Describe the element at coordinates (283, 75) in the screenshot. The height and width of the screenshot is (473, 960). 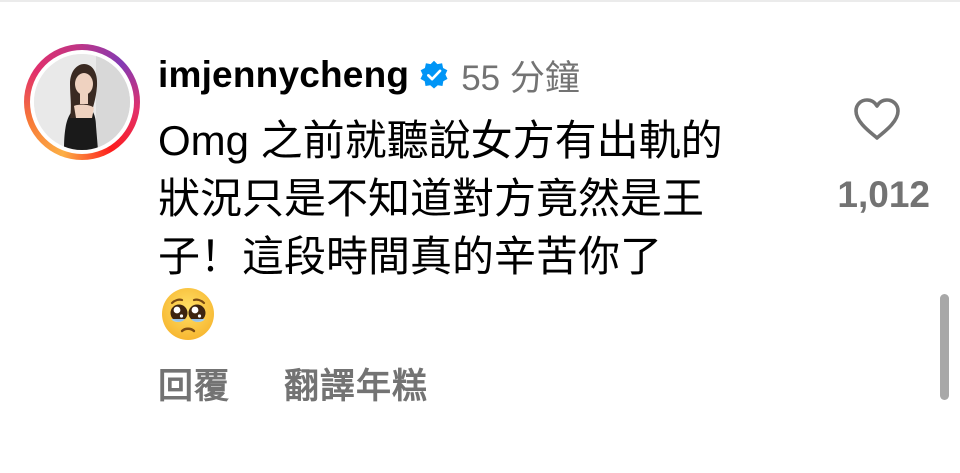
I see `username: imjennycheng` at that location.